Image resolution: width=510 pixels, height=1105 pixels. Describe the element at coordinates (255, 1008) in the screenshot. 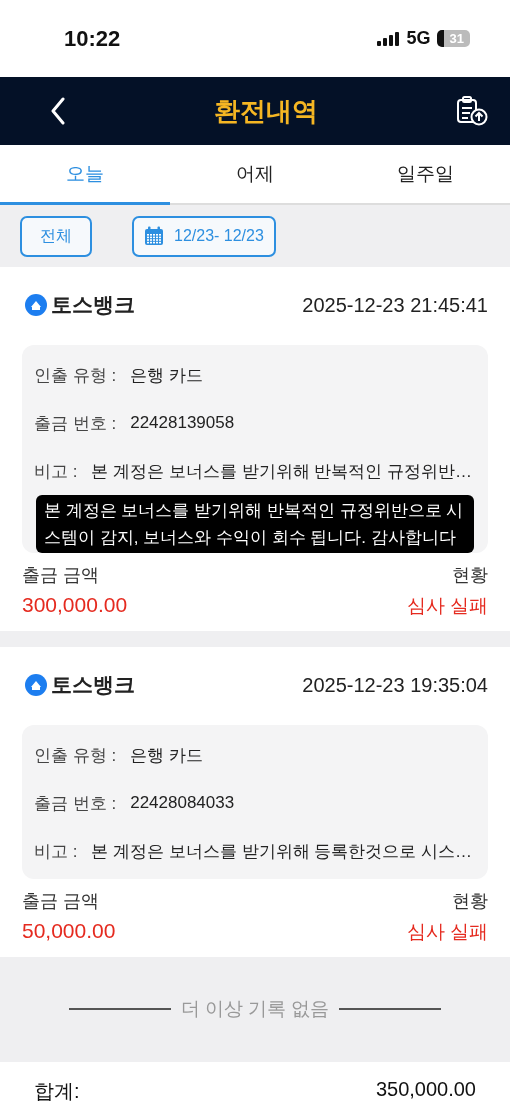

I see `end-of-list-text: 더 이상 기록 없음` at that location.